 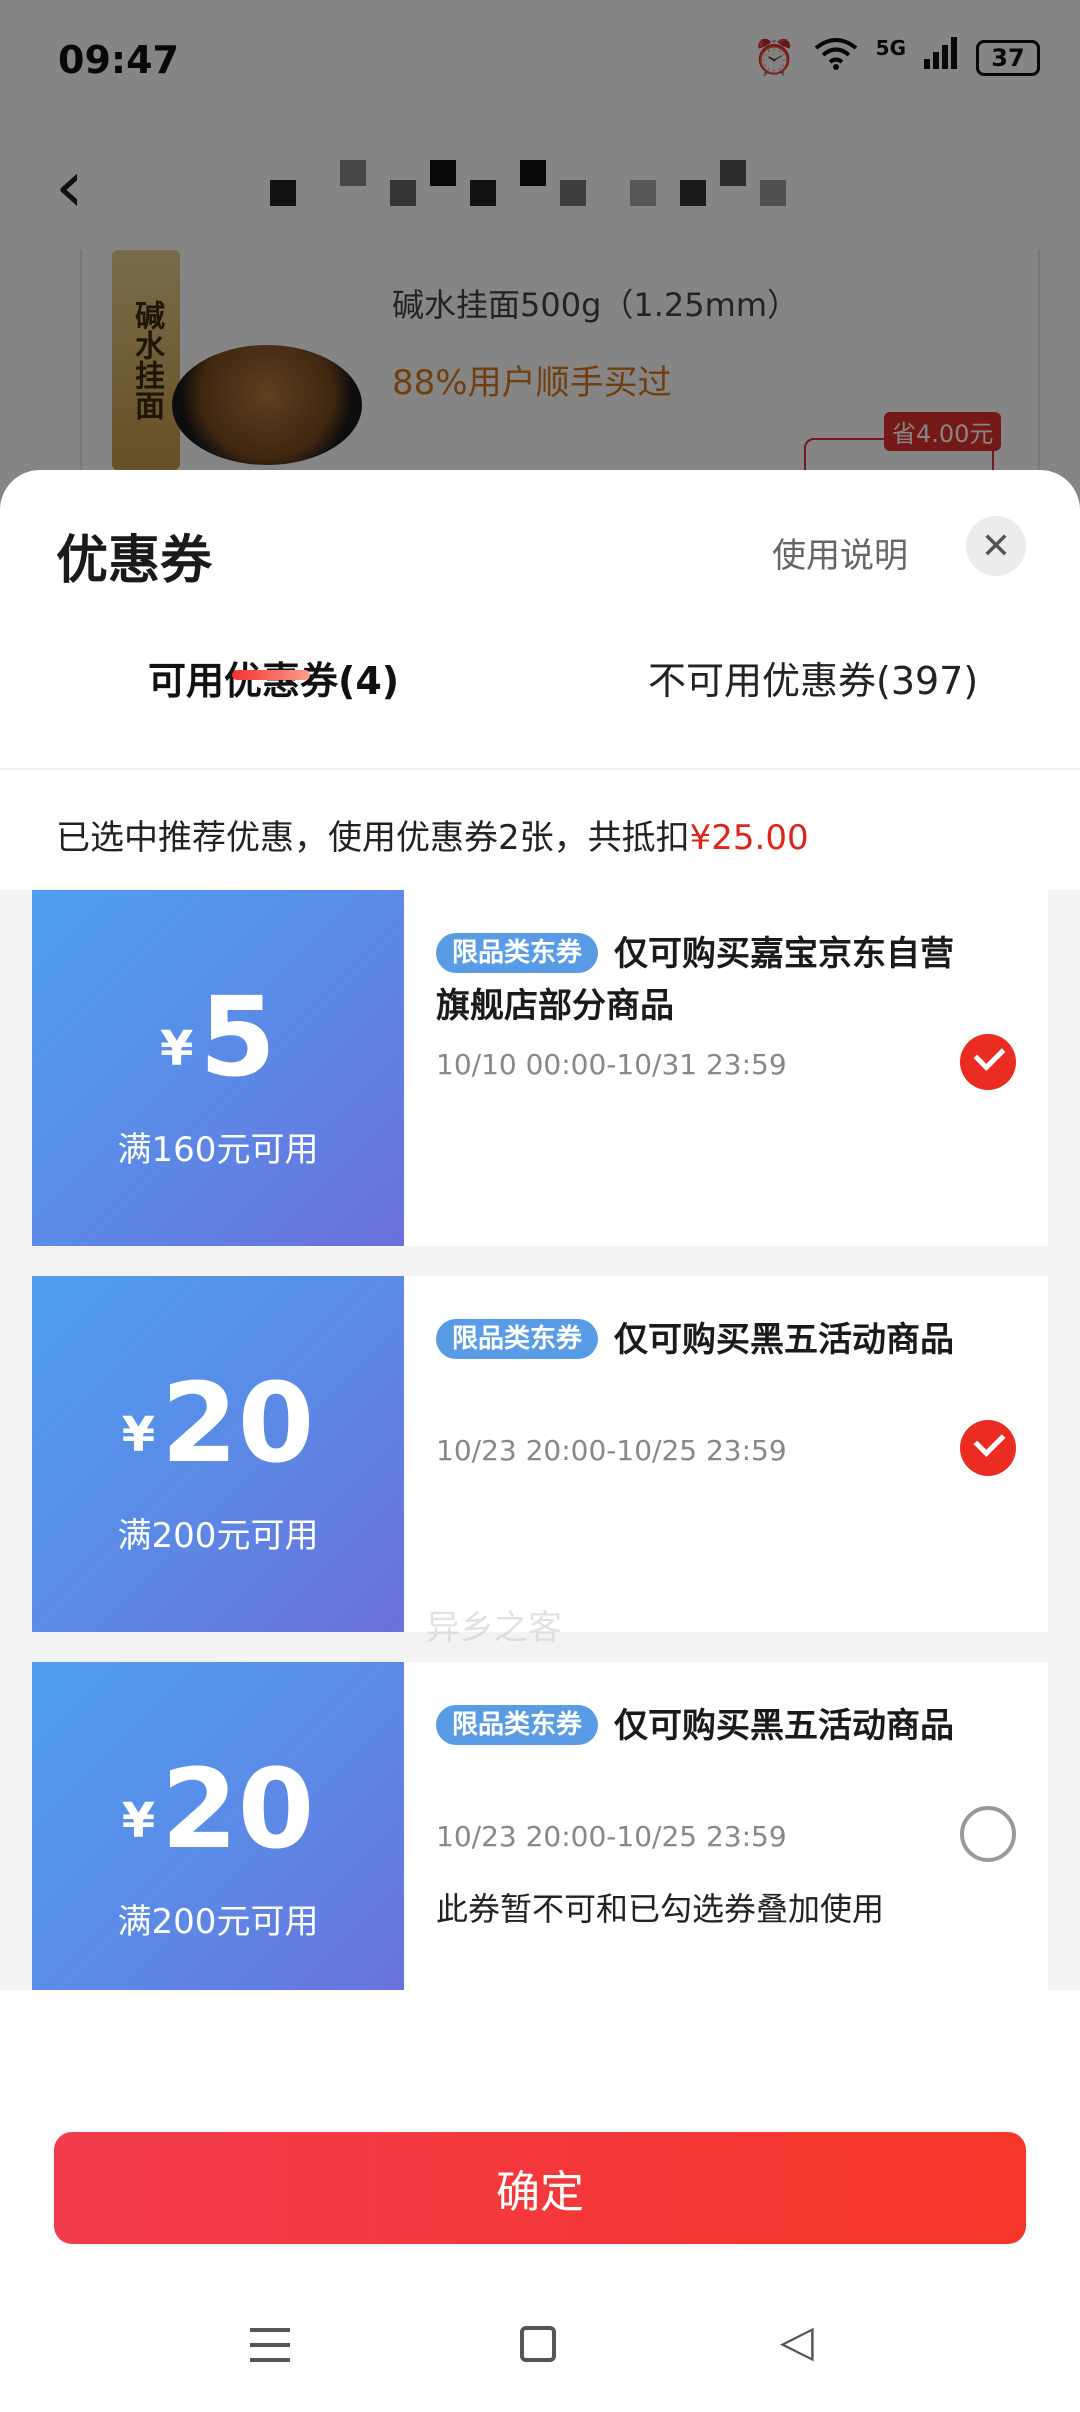 I want to click on coupon-info: 限品类东券 仅可购买黑五活动商品 10/23 20:00-10/25 23:59, so click(x=726, y=1454).